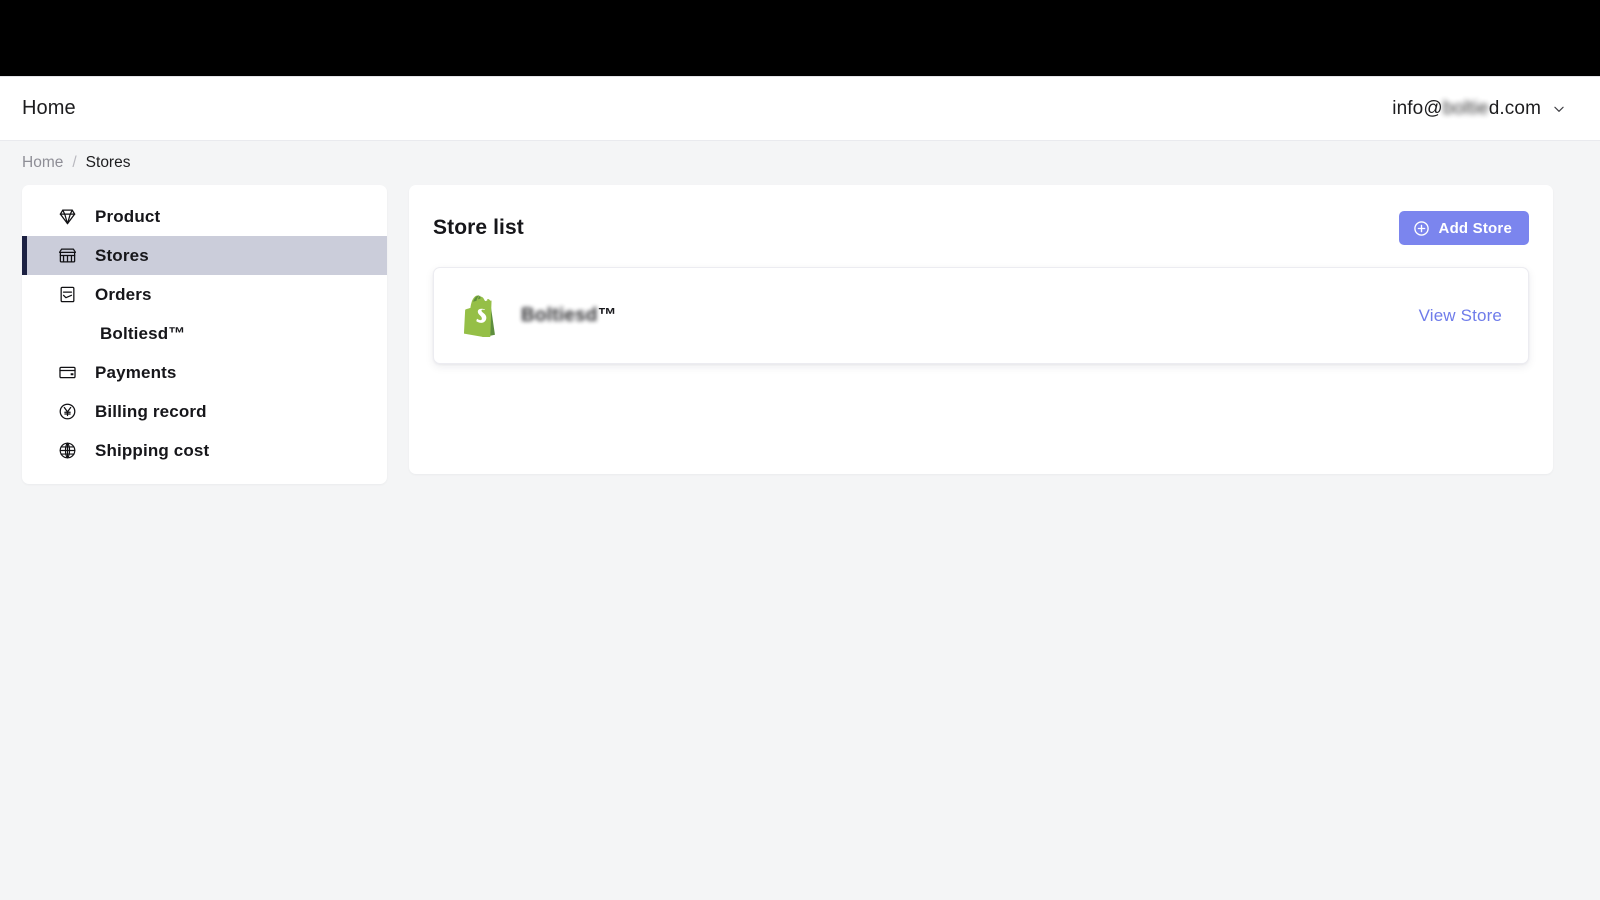 The width and height of the screenshot is (1600, 900). Describe the element at coordinates (981, 228) in the screenshot. I see `panel-header: Store list Add Store` at that location.